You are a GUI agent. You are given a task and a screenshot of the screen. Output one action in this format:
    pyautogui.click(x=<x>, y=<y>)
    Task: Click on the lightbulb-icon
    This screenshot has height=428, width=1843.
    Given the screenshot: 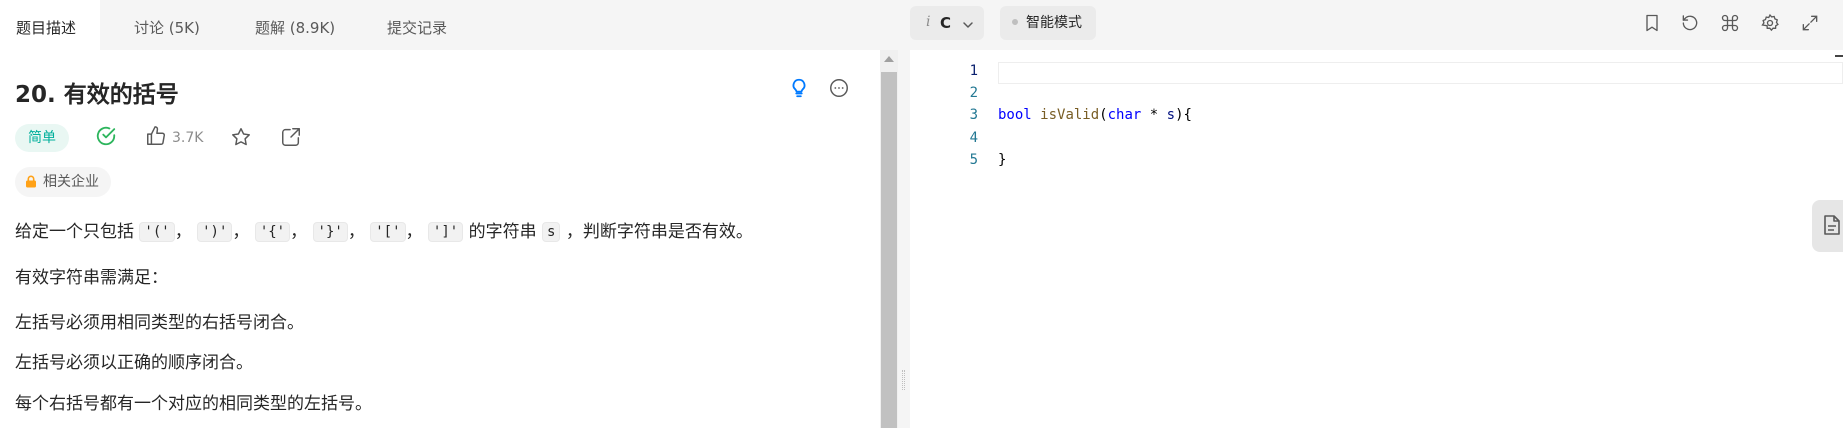 What is the action you would take?
    pyautogui.click(x=799, y=90)
    